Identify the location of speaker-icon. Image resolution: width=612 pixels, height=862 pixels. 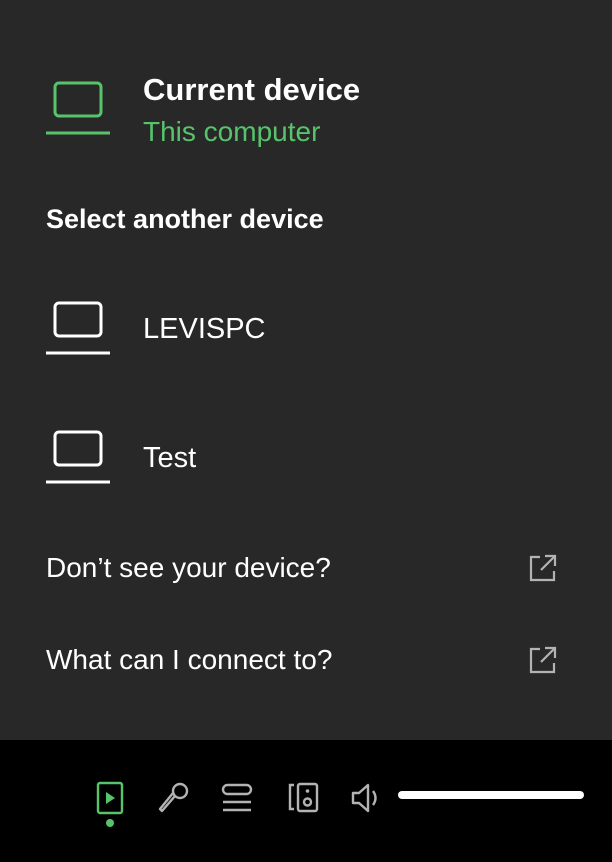
(364, 798).